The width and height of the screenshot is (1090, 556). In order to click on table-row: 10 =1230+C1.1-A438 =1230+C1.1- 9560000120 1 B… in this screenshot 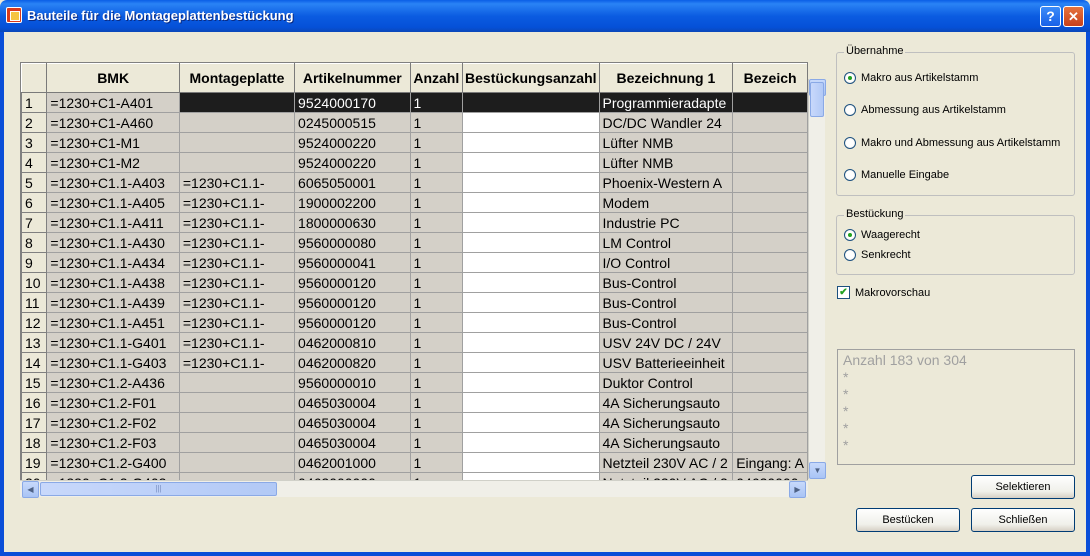, I will do `click(414, 282)`.